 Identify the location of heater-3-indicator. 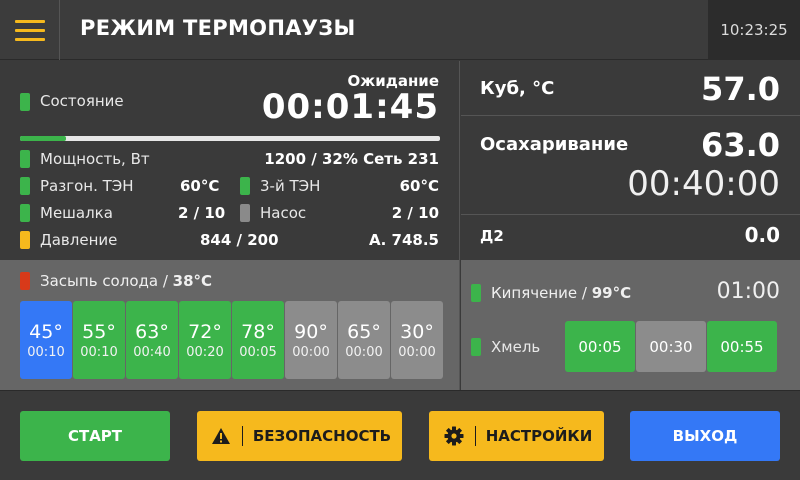
(245, 186).